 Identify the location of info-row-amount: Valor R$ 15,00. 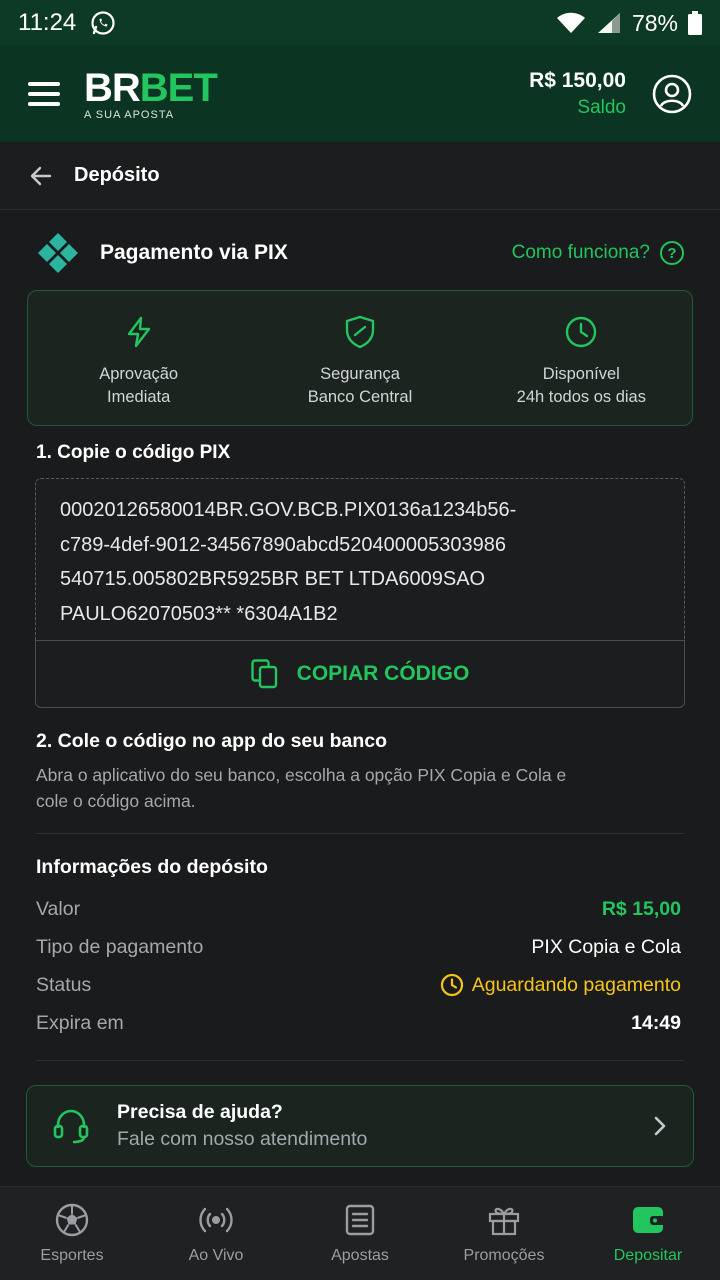
(358, 908).